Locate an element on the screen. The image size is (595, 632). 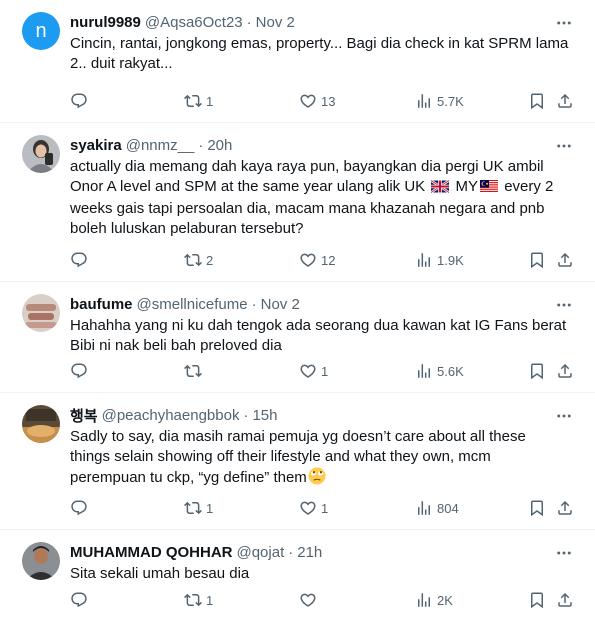
views-button: 5.7K is located at coordinates (439, 101).